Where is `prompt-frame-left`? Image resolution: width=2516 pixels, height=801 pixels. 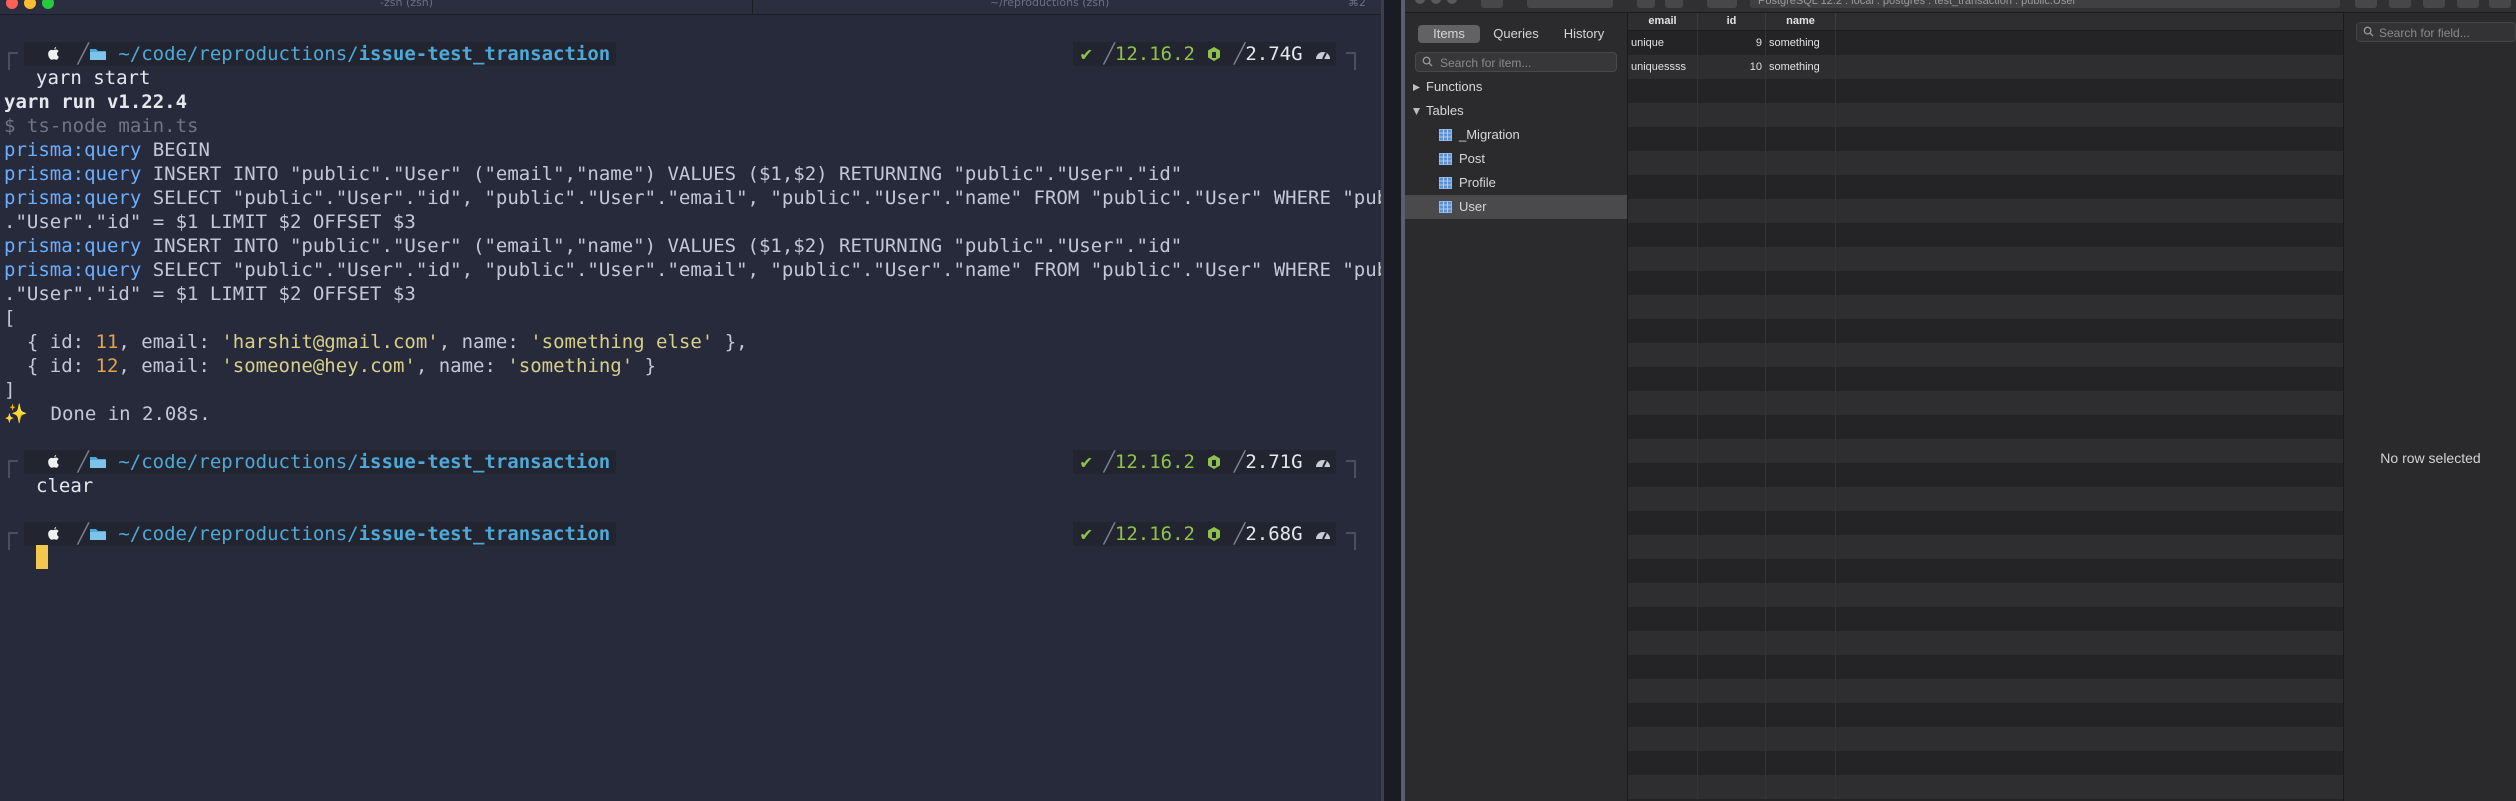
prompt-frame-left is located at coordinates (13, 541).